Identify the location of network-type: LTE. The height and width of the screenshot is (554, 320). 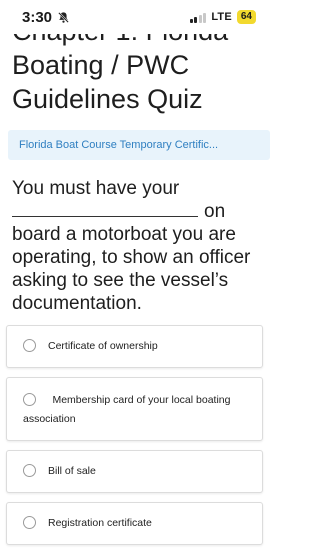
(221, 17).